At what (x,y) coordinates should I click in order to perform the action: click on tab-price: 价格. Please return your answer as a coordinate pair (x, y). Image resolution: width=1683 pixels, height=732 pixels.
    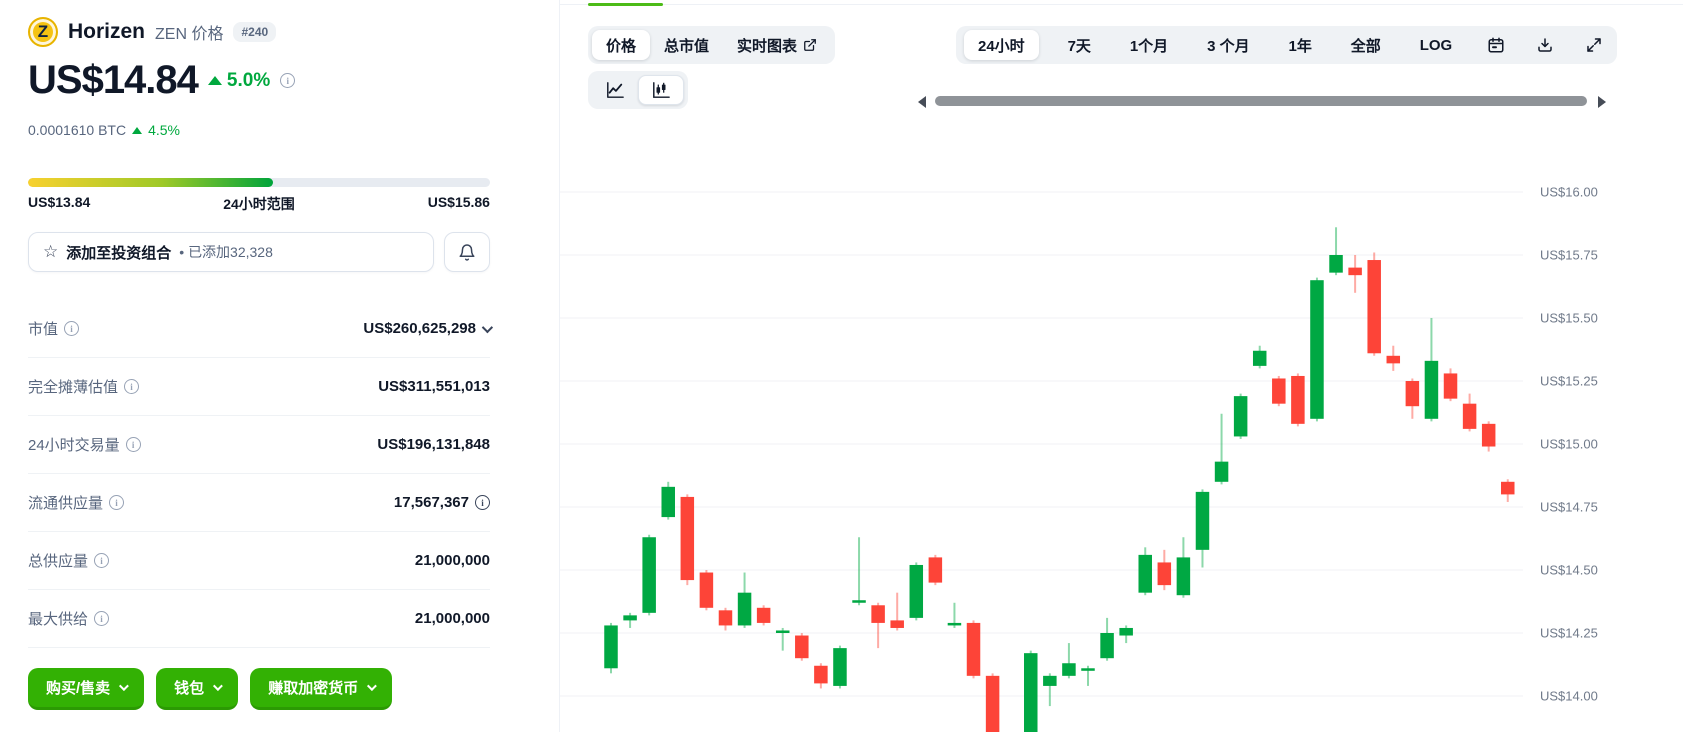
    Looking at the image, I should click on (621, 45).